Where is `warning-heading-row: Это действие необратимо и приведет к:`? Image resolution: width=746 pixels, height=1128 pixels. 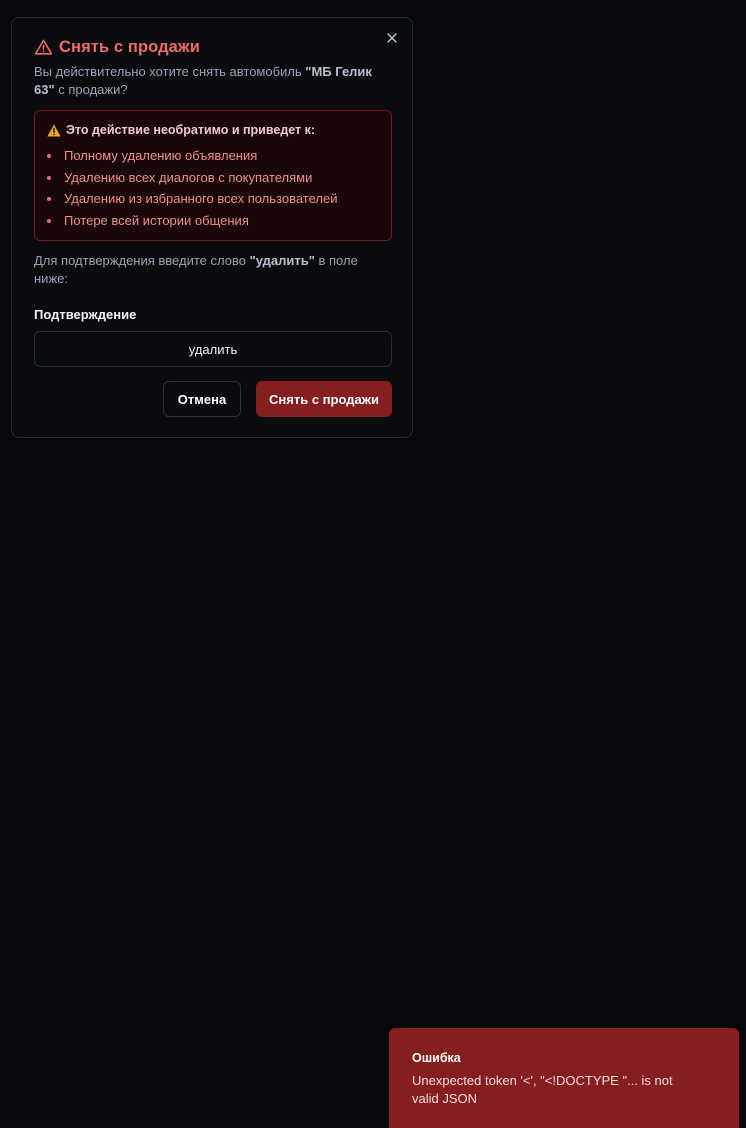 warning-heading-row: Это действие необратимо и приведет к: is located at coordinates (181, 130).